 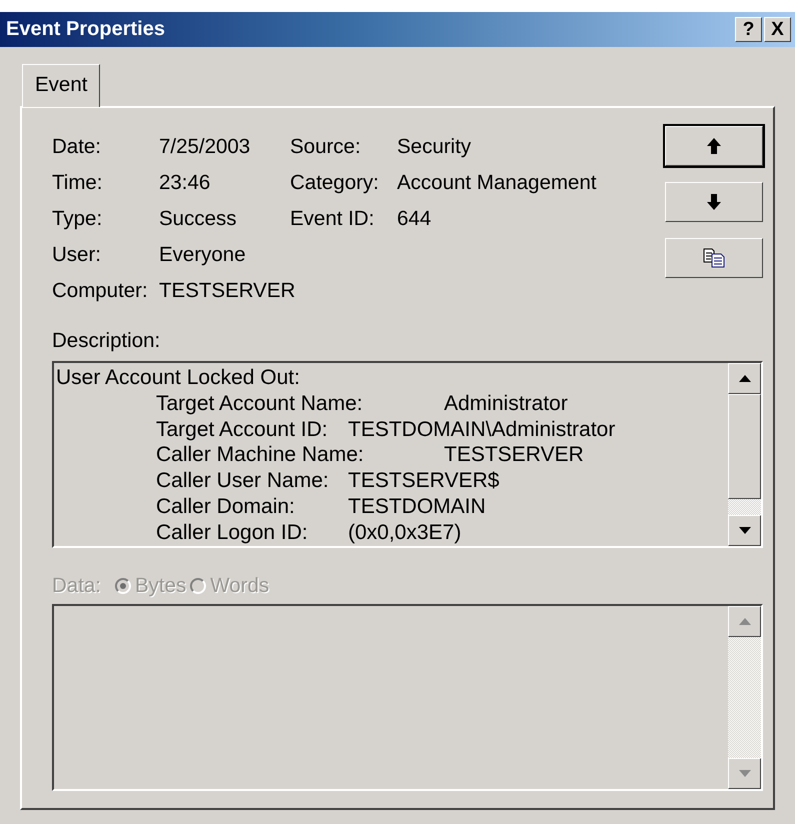 I want to click on field-label: Time:, so click(x=78, y=182).